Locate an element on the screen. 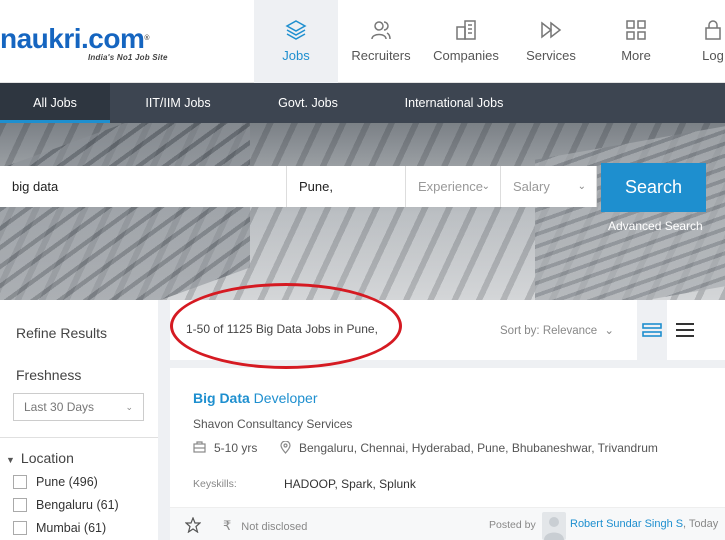  salary-info: ₹ Not disclosed is located at coordinates (265, 526).